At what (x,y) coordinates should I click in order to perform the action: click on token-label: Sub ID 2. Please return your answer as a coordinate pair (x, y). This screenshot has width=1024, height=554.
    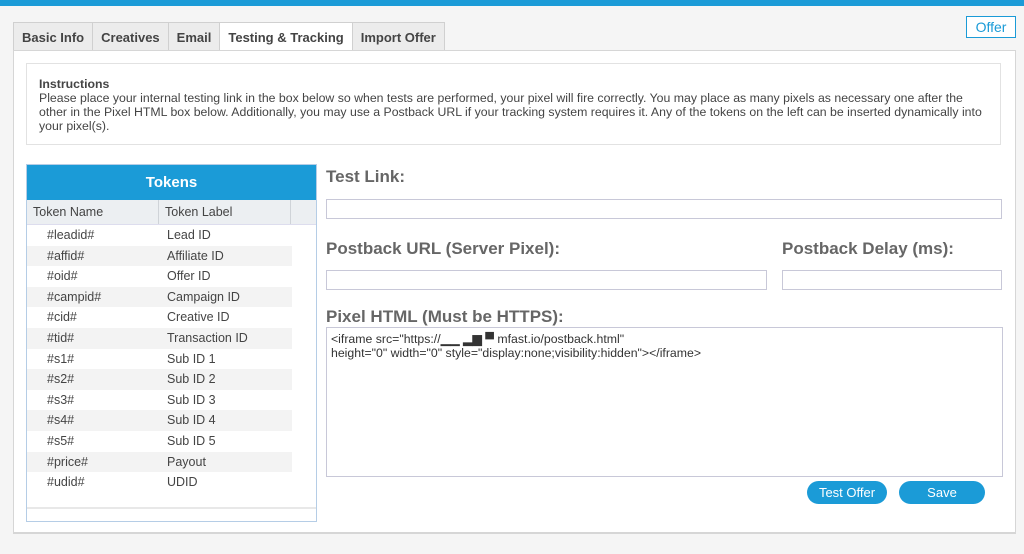
    Looking at the image, I should click on (191, 379).